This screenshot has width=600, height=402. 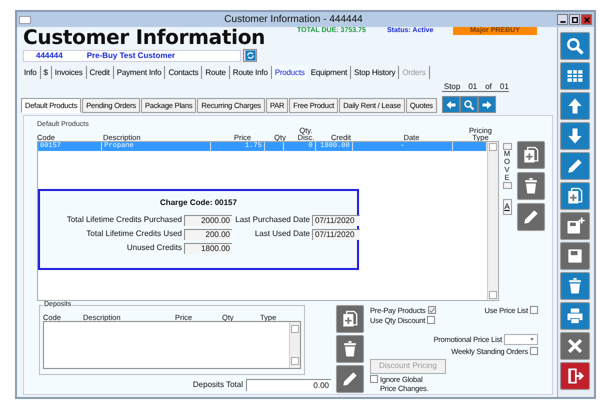 What do you see at coordinates (575, 376) in the screenshot?
I see `exit-button` at bounding box center [575, 376].